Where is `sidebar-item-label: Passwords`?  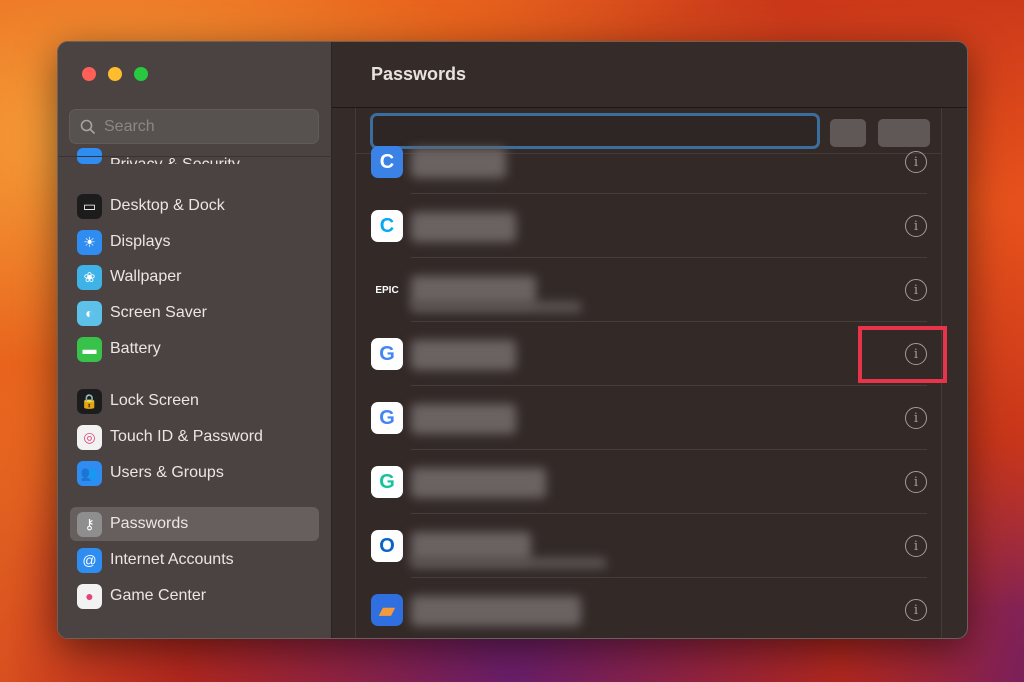
sidebar-item-label: Passwords is located at coordinates (149, 523).